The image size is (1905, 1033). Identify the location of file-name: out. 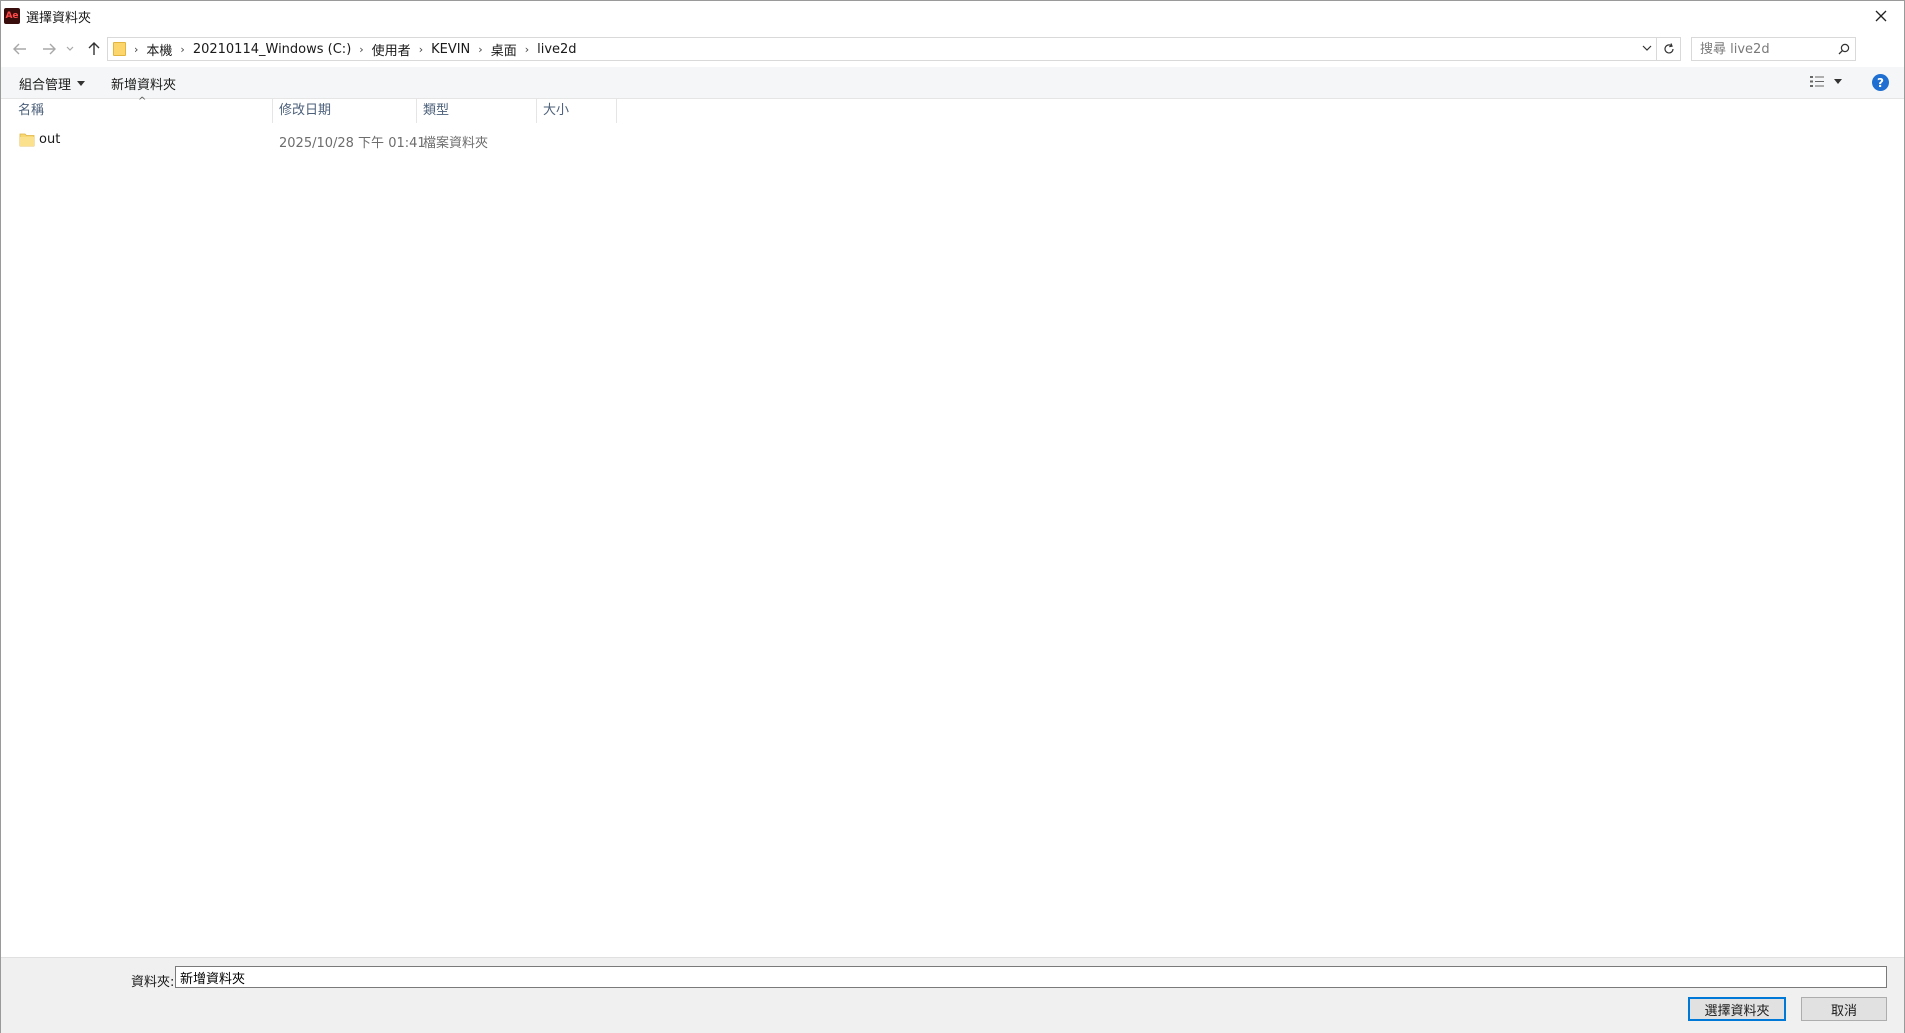
(50, 139).